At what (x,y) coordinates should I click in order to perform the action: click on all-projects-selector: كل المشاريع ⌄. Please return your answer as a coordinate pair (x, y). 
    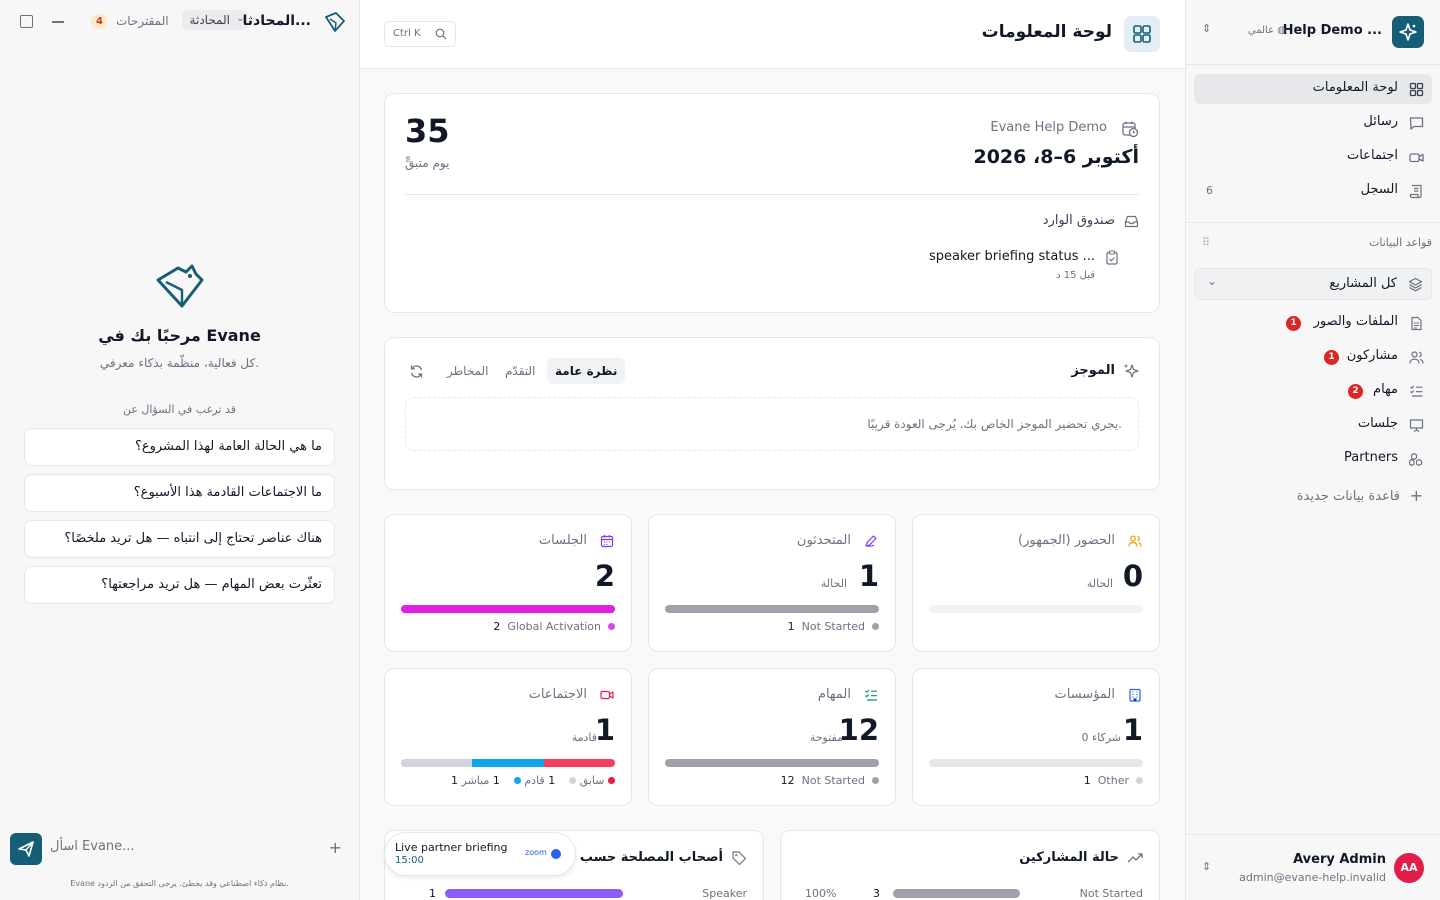
    Looking at the image, I should click on (1313, 284).